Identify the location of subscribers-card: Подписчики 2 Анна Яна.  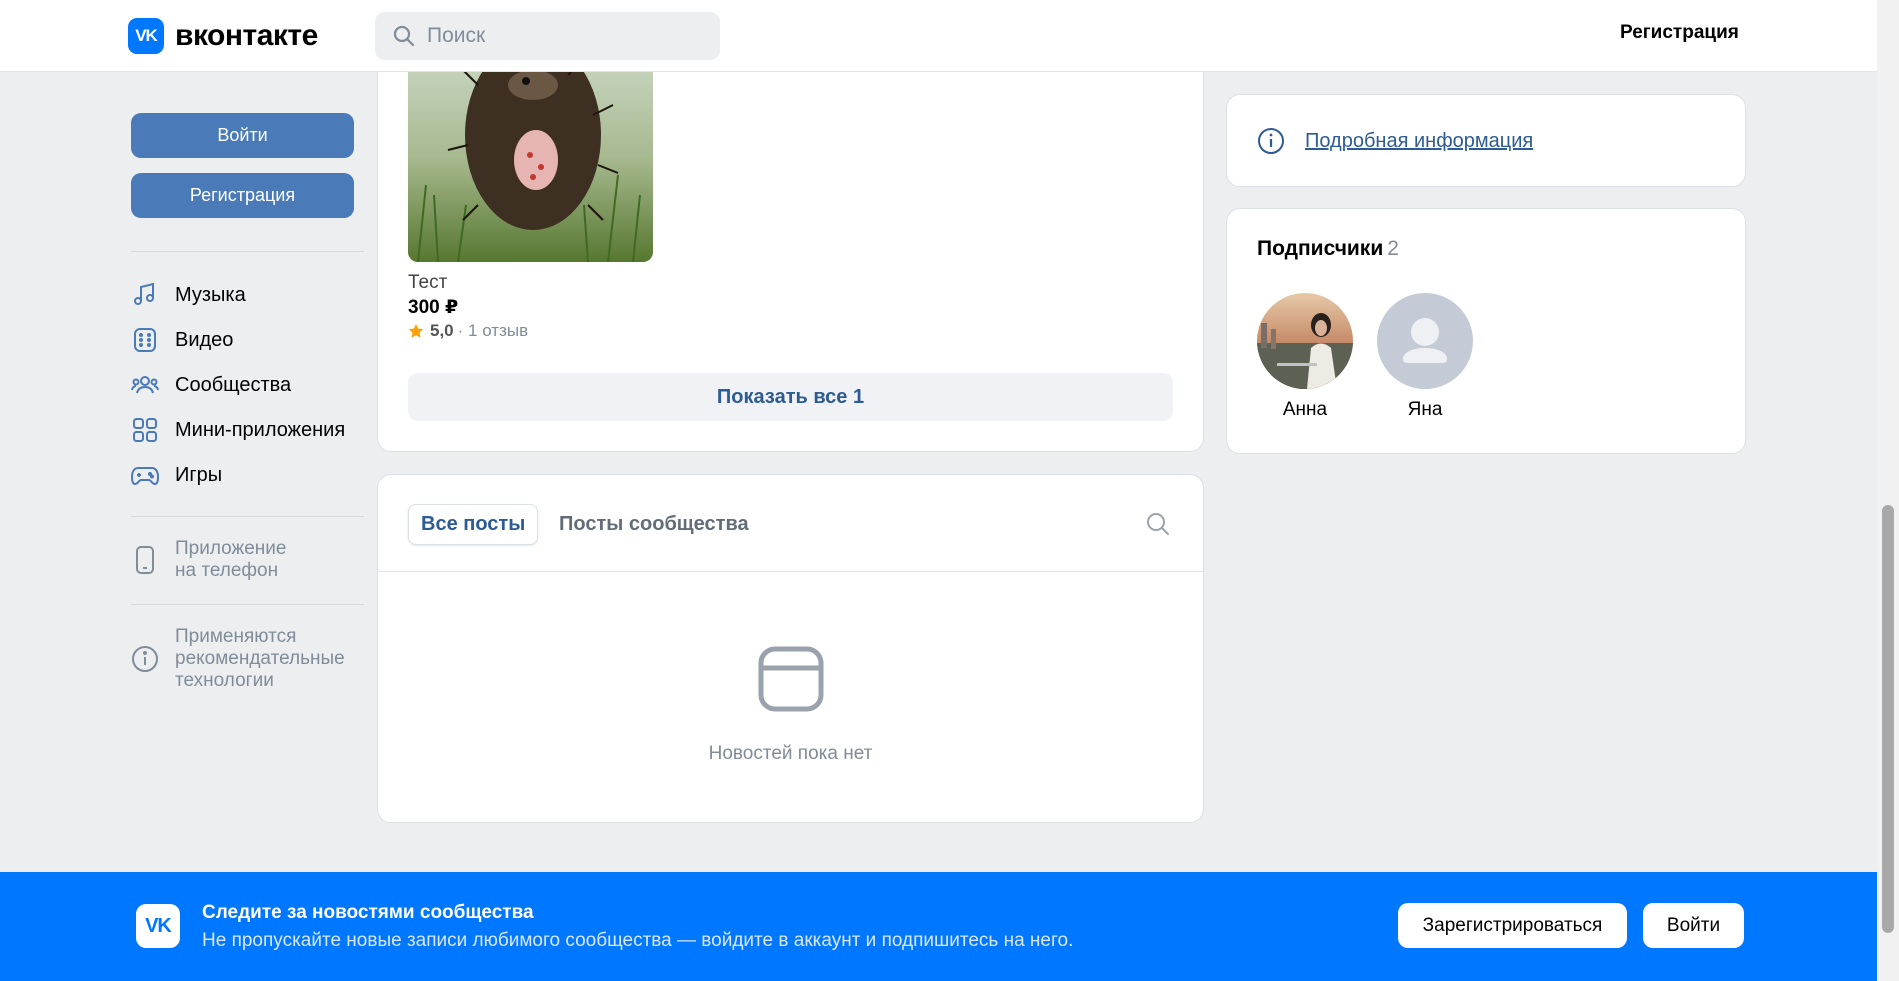
(1486, 331).